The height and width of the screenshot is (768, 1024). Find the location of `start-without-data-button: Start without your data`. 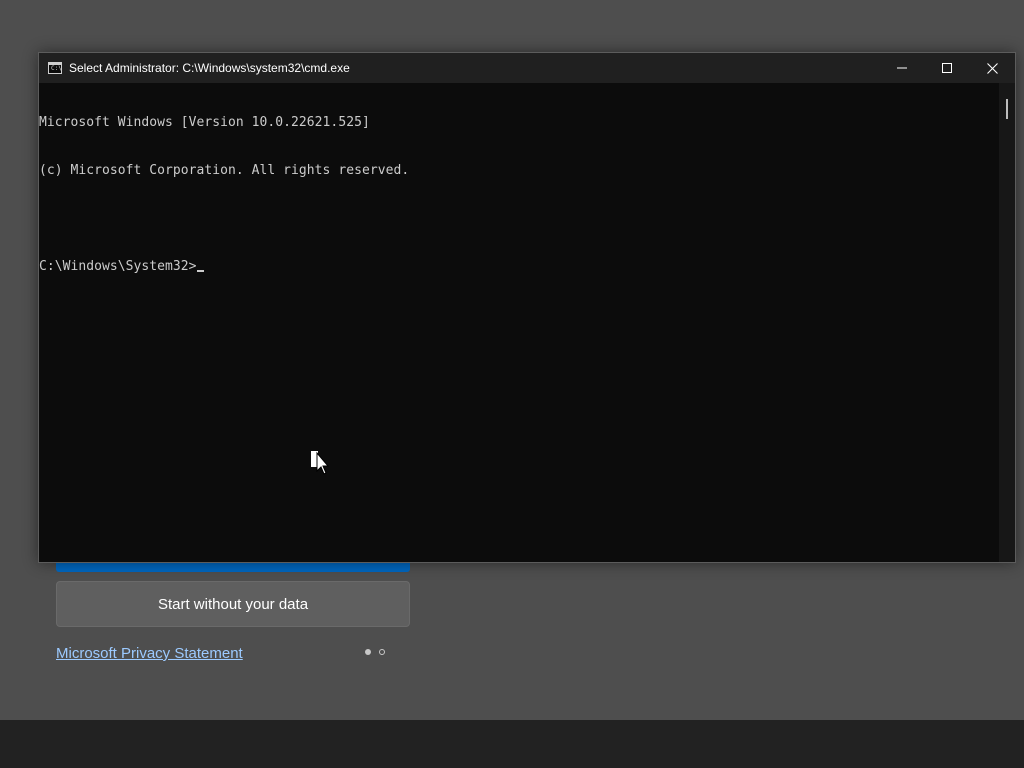

start-without-data-button: Start without your data is located at coordinates (233, 604).